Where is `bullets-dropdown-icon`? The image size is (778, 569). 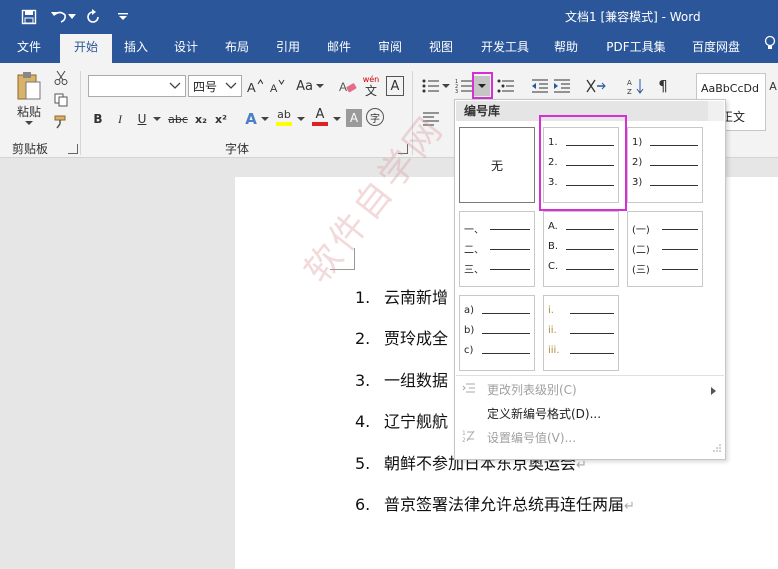
bullets-dropdown-icon is located at coordinates (446, 86).